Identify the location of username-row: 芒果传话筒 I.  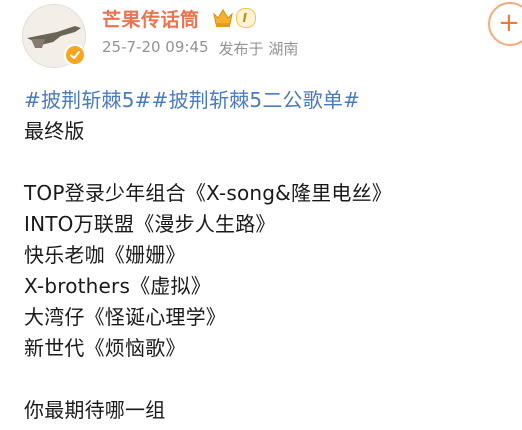
(179, 18).